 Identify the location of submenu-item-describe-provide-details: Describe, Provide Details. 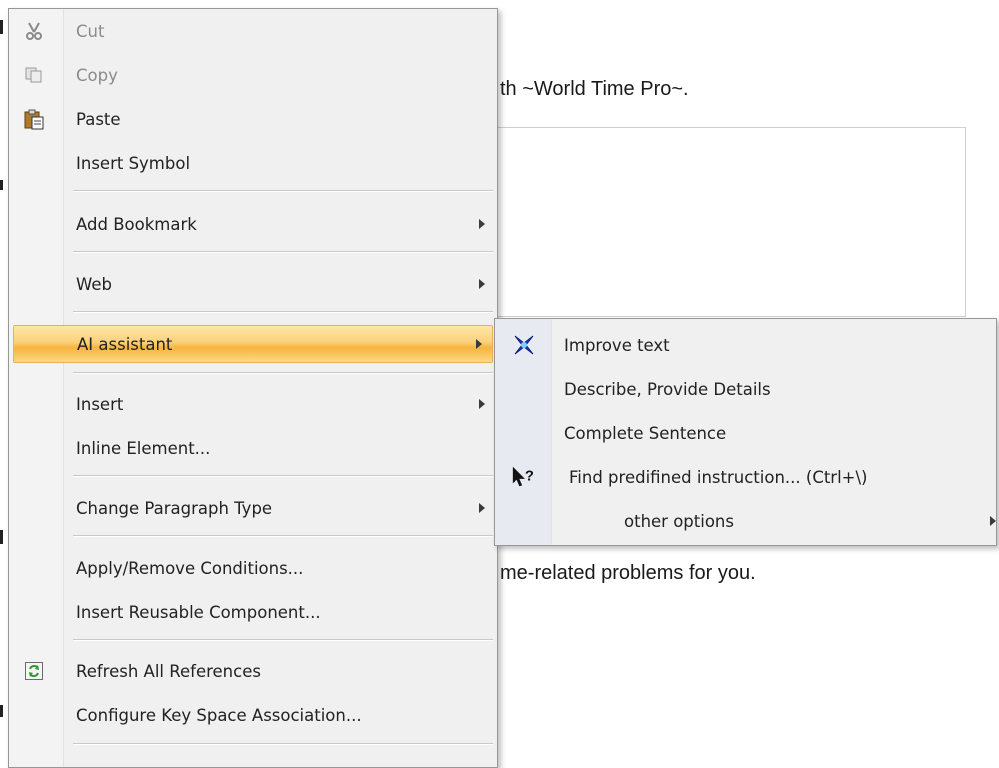
(745, 389).